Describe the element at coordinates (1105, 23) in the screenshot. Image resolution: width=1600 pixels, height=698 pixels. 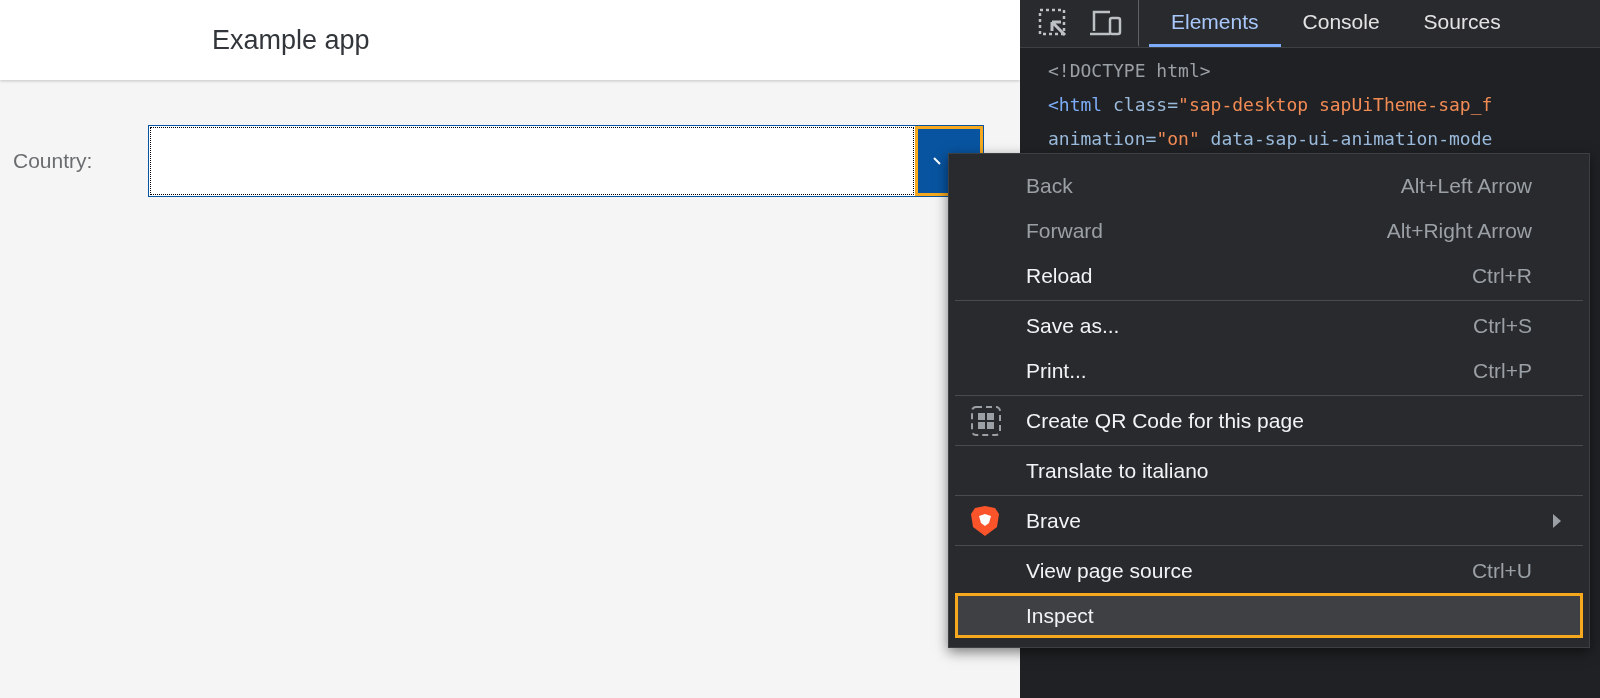
I see `device-toggle-icon` at that location.